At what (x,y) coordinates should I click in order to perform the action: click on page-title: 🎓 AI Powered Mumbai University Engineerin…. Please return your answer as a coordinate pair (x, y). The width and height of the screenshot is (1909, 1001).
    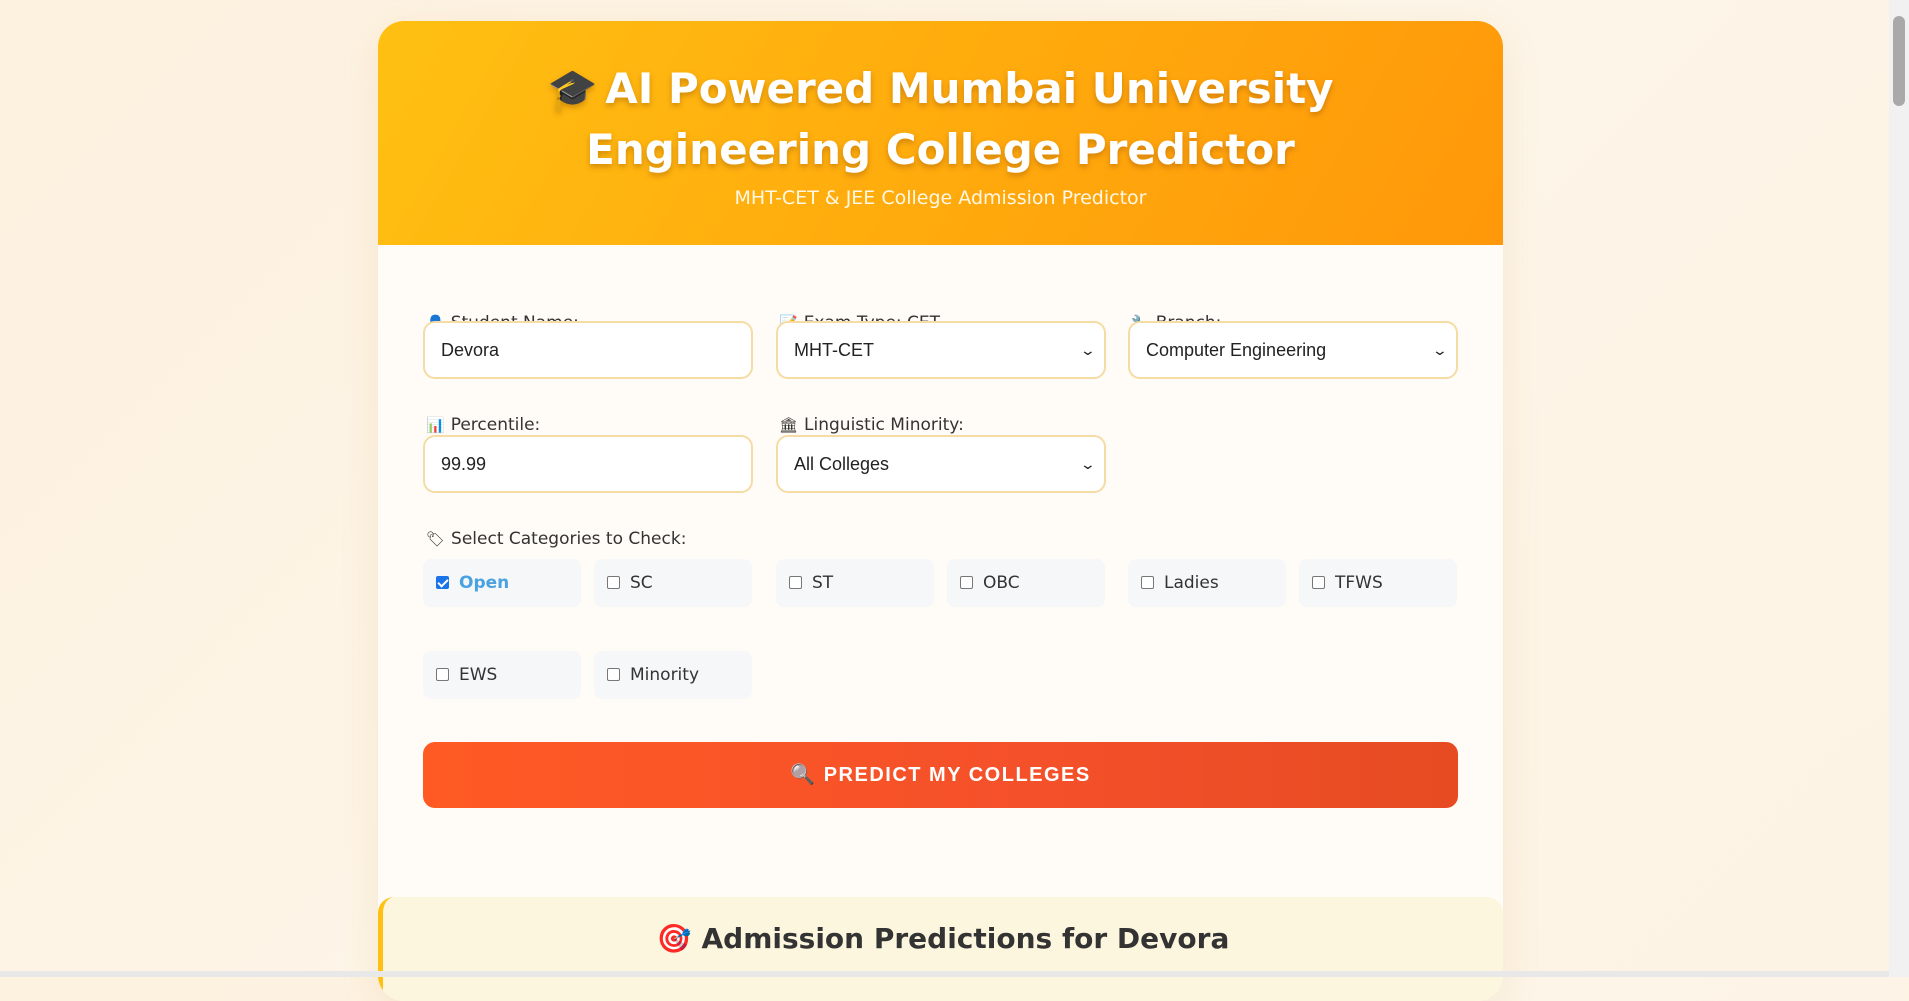
    Looking at the image, I should click on (940, 119).